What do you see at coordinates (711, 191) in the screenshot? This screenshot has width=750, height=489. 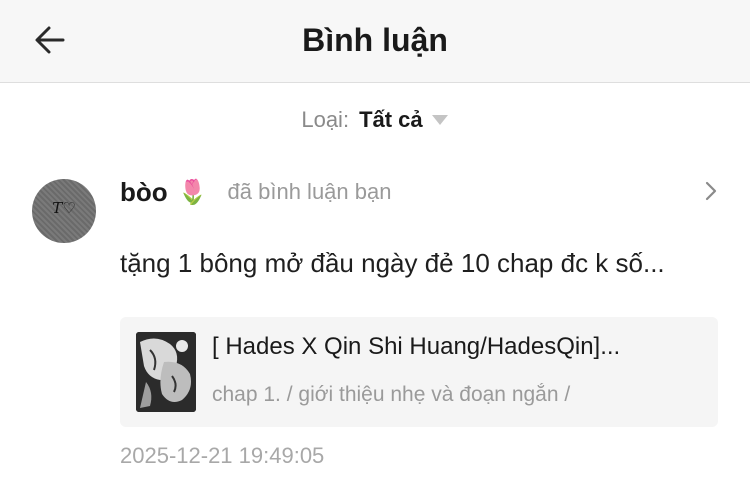 I see `chevron-right-icon` at bounding box center [711, 191].